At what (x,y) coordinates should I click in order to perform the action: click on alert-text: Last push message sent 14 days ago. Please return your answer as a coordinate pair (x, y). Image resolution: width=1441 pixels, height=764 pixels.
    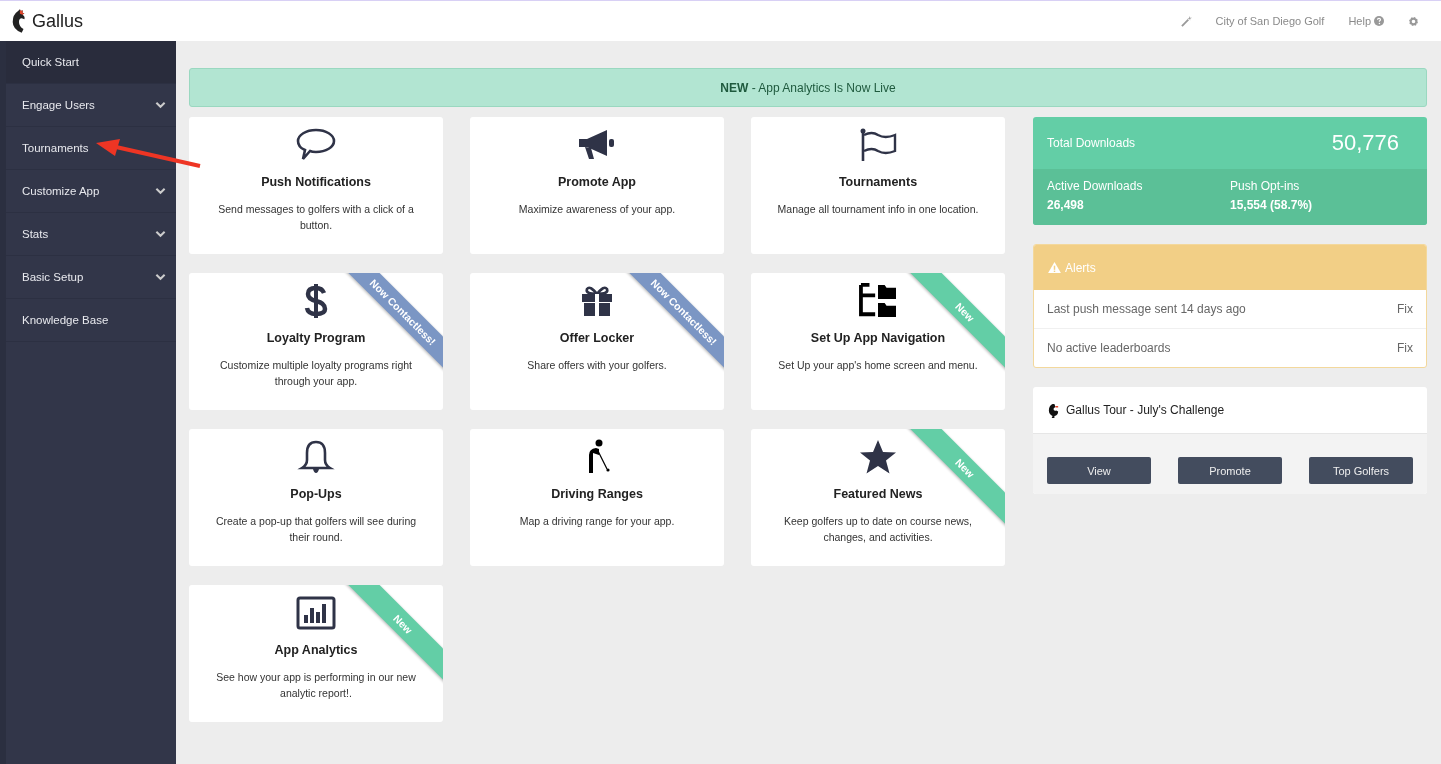
    Looking at the image, I should click on (1146, 309).